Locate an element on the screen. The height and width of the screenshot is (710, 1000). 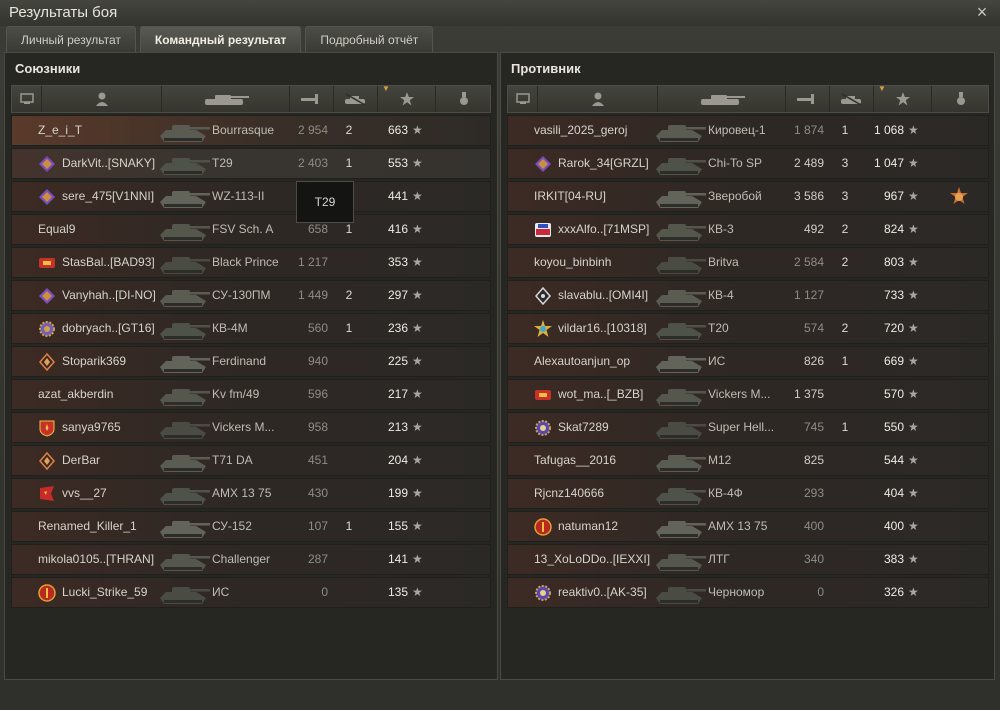
table-row: Renamed_Killer_1 СУ-152 107 1 155 ★ is located at coordinates (251, 526).